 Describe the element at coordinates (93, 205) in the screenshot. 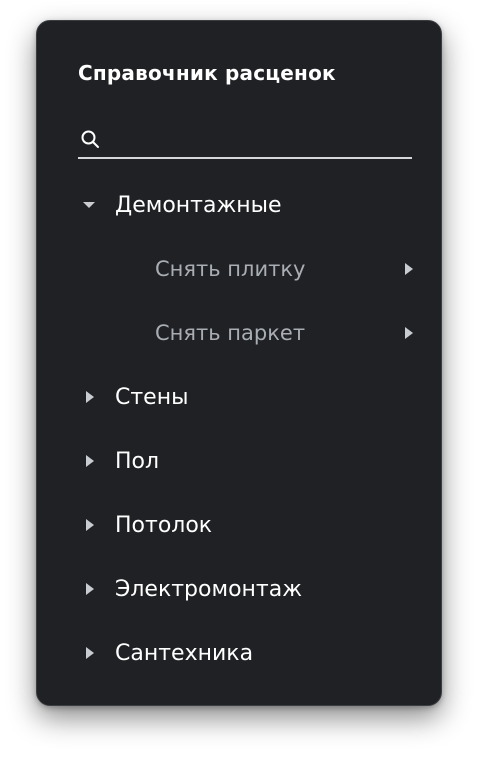

I see `caret-down-icon` at that location.